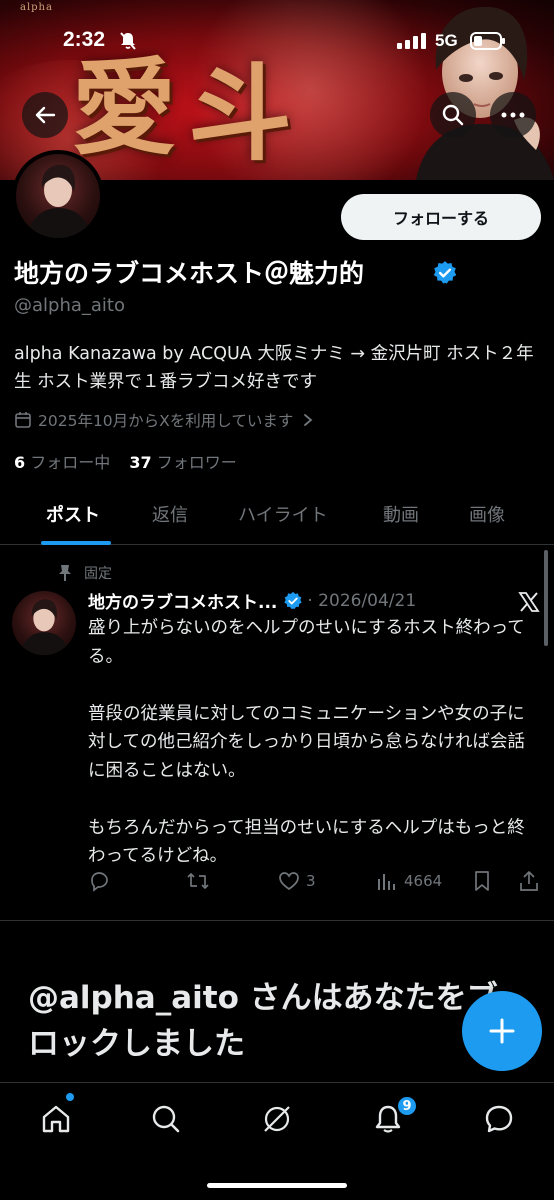  Describe the element at coordinates (283, 514) in the screenshot. I see `tab-highlights: ハイライト` at that location.